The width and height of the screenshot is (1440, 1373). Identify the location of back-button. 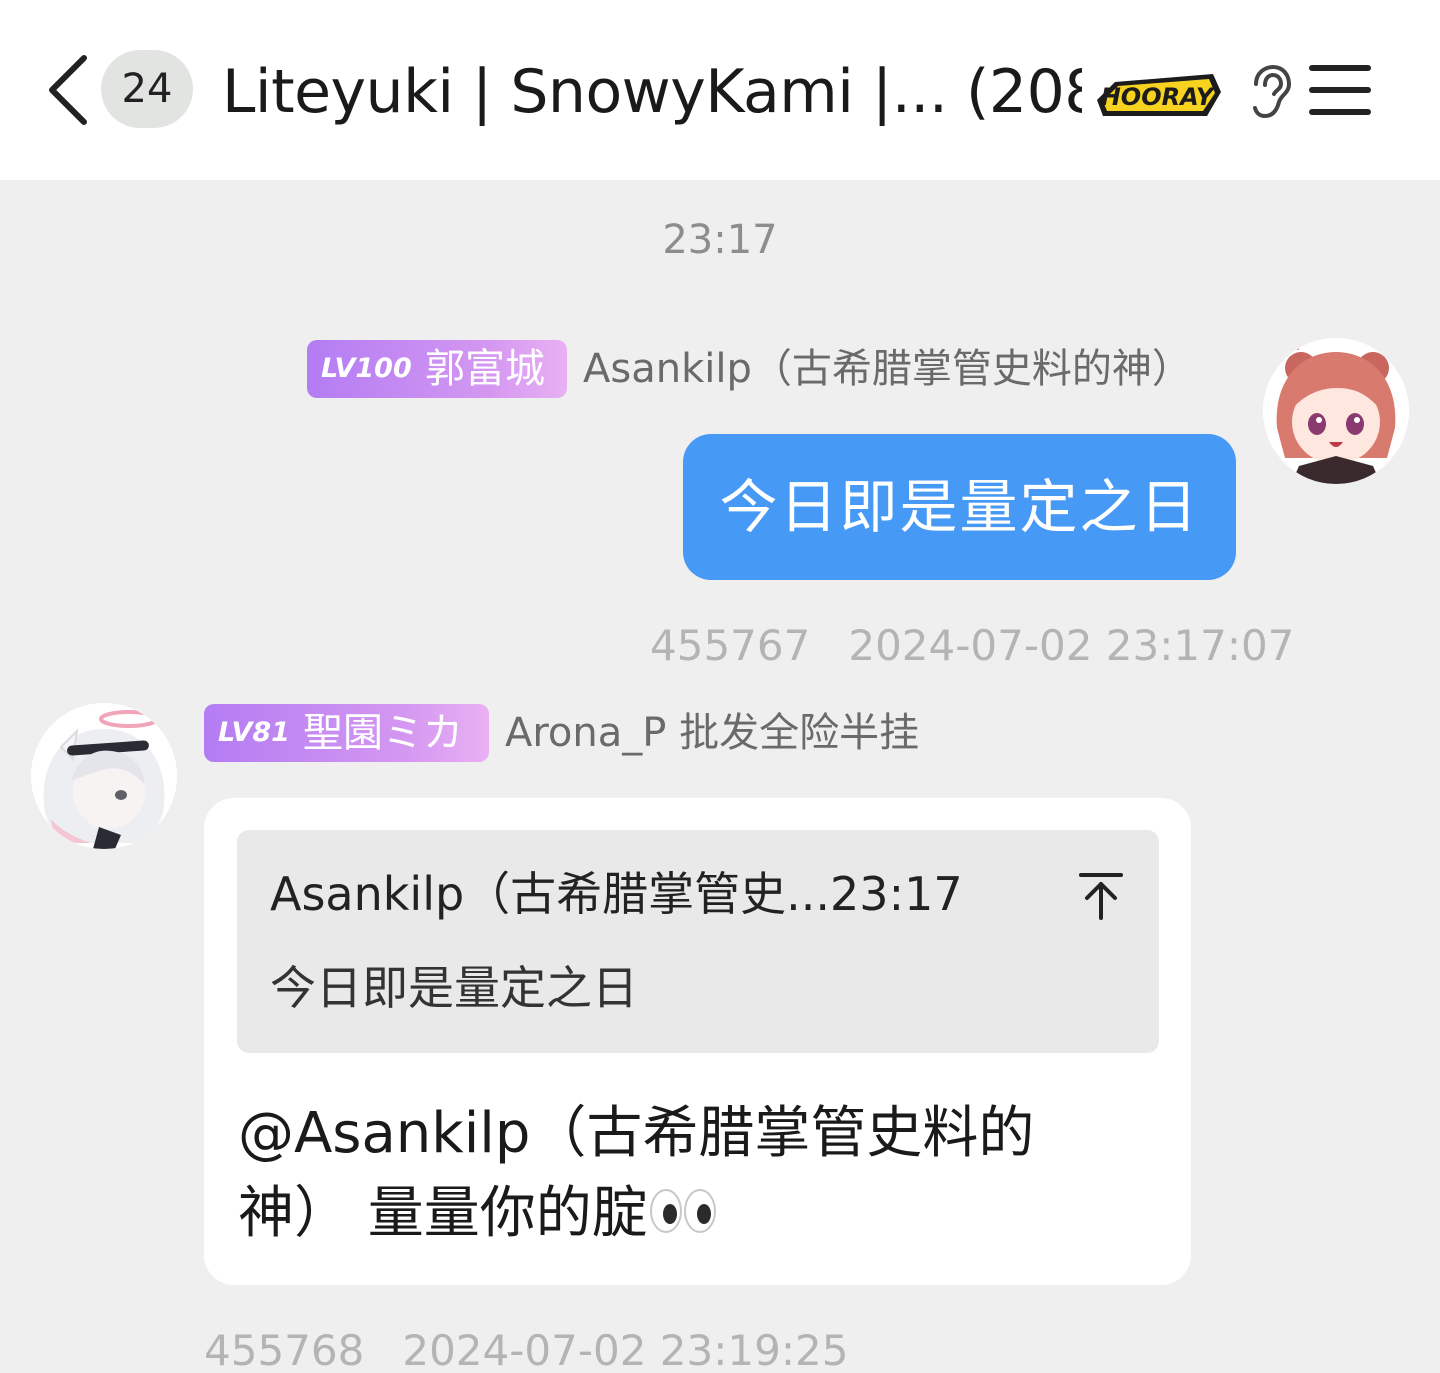
(68, 90).